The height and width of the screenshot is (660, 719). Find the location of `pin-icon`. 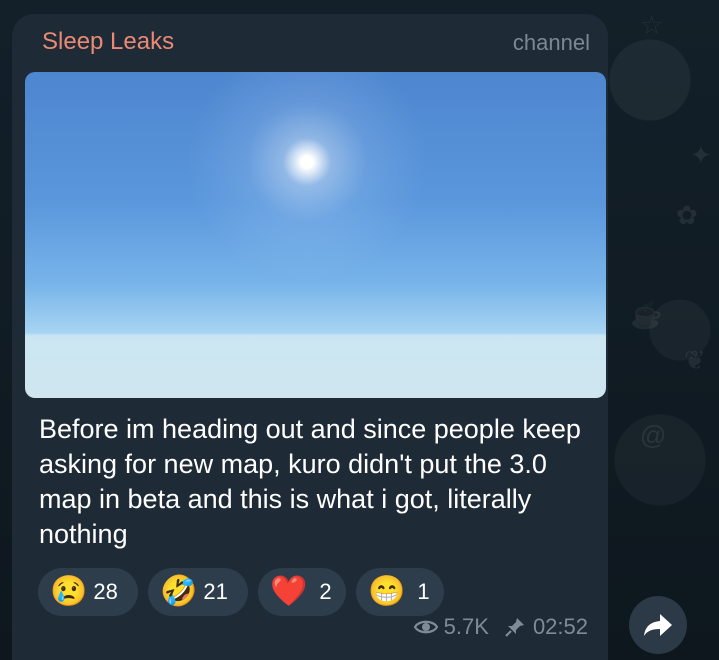

pin-icon is located at coordinates (514, 627).